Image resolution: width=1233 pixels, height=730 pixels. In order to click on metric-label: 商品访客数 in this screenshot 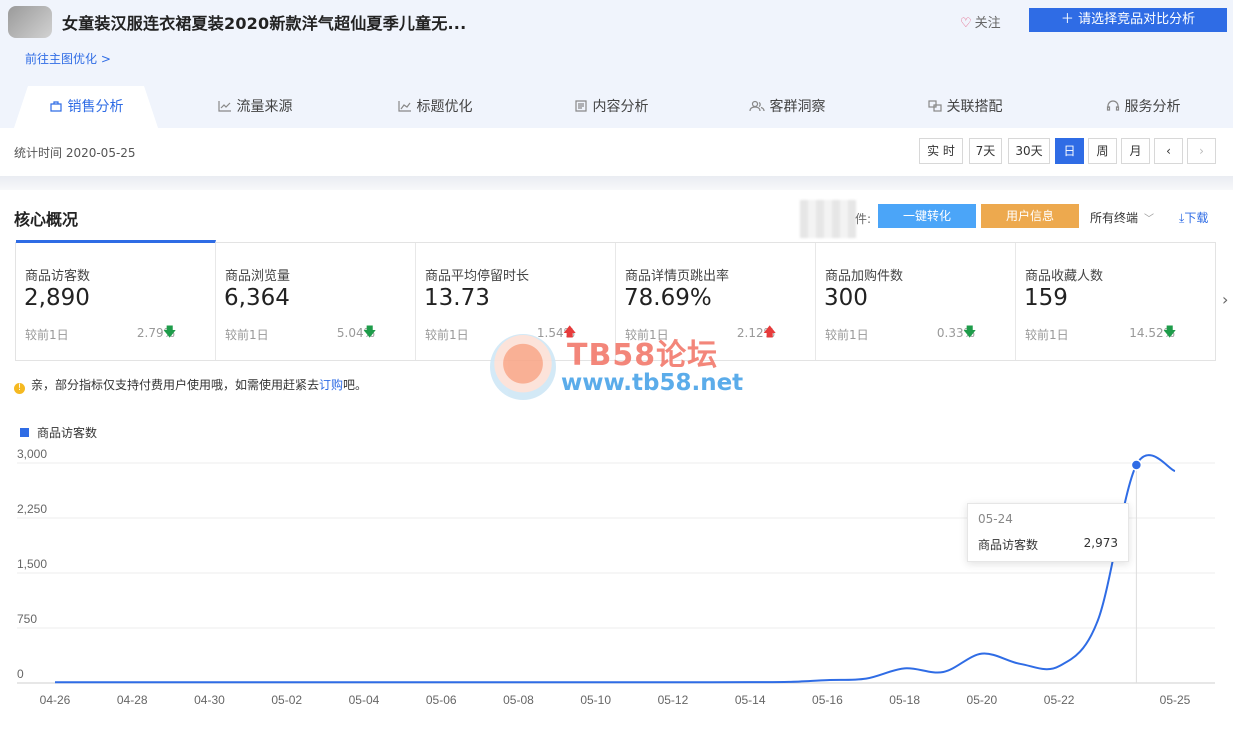, I will do `click(58, 276)`.